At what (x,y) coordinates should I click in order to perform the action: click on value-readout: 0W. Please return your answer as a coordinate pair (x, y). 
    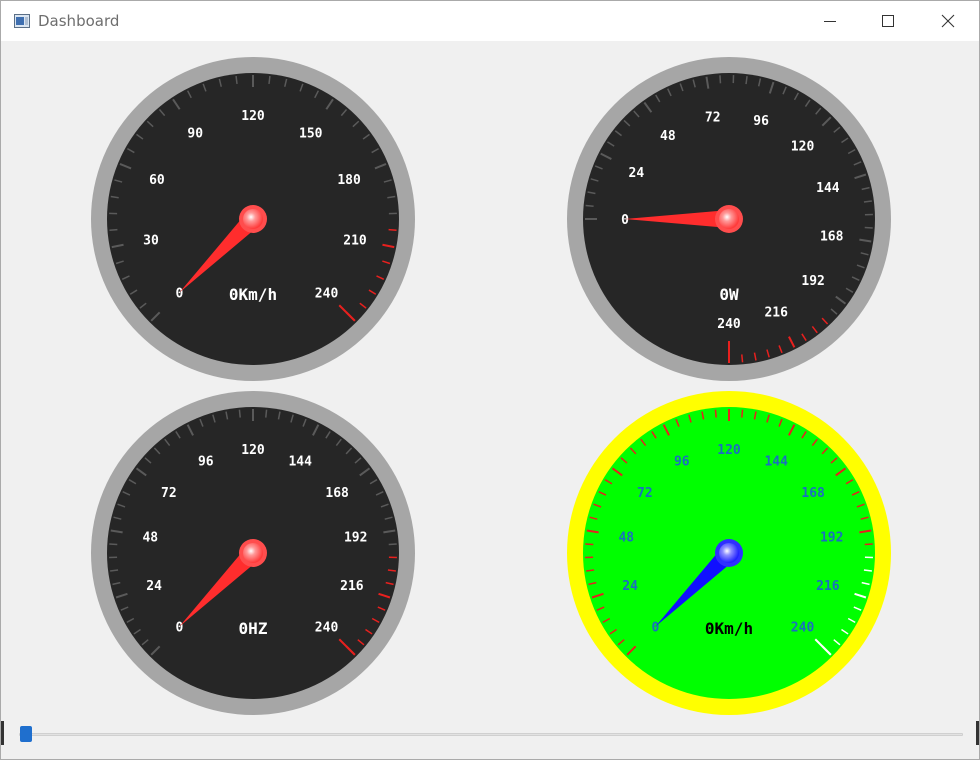
    Looking at the image, I should click on (729, 294).